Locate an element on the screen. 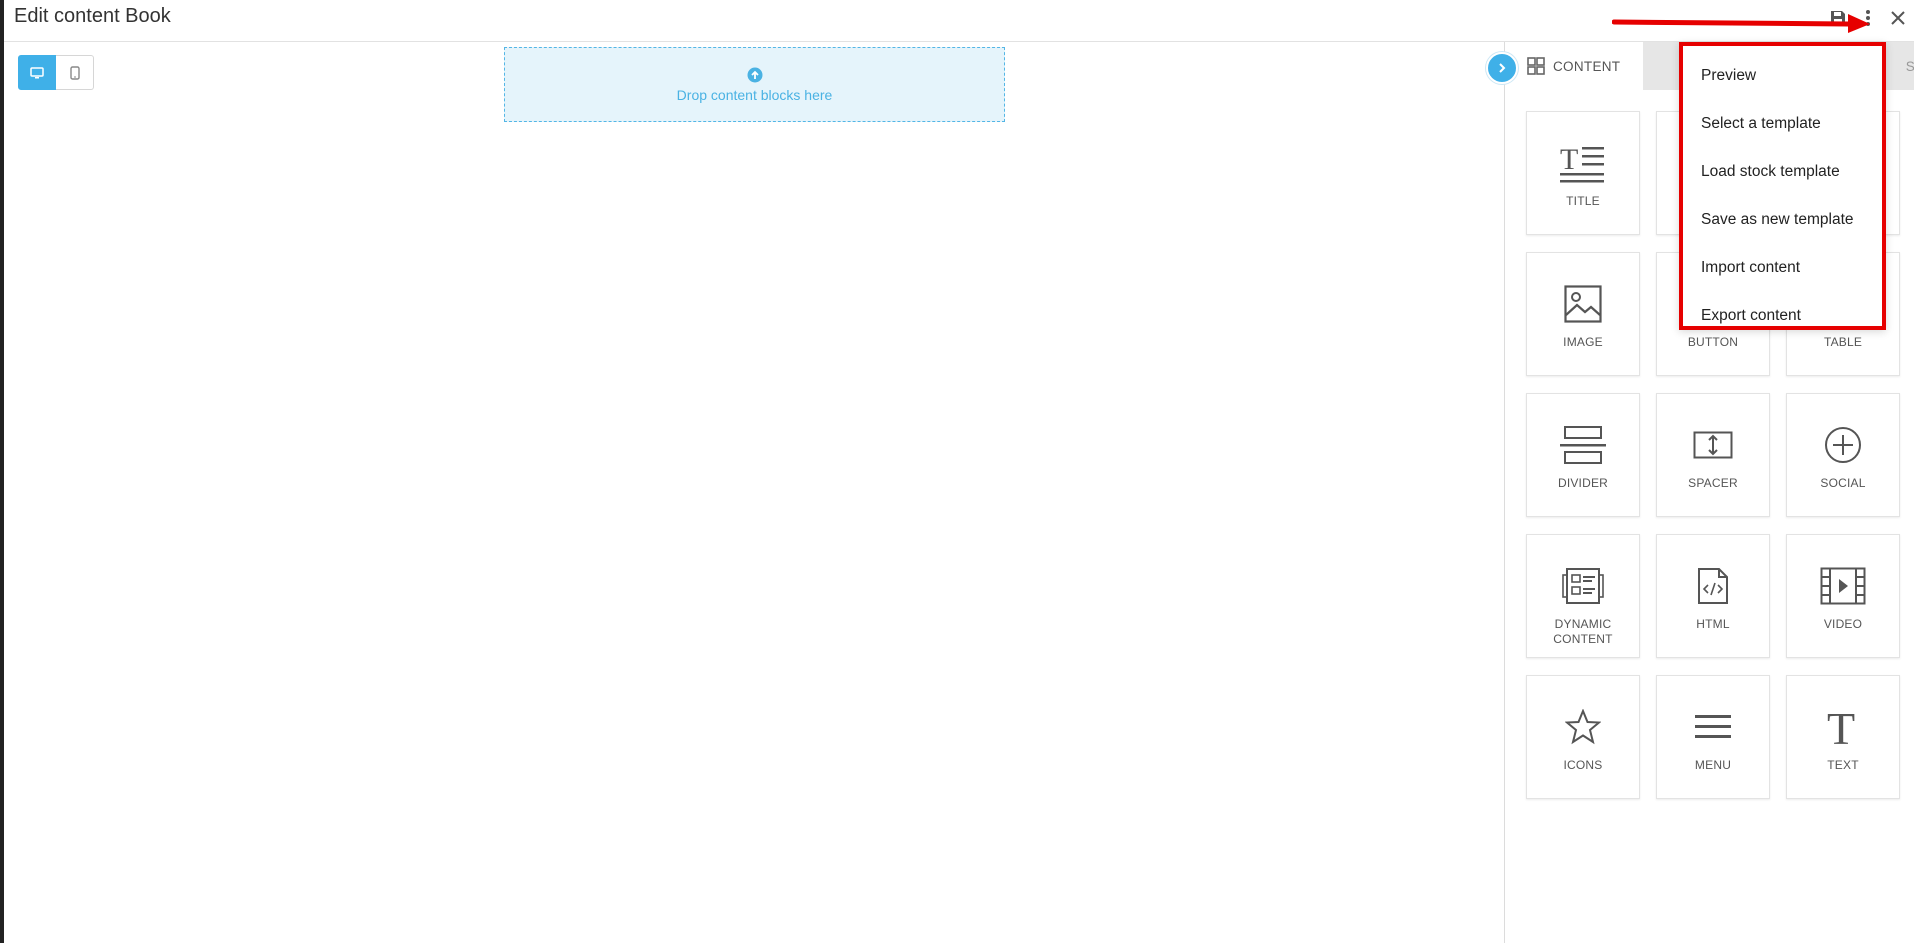 This screenshot has width=1914, height=943. block-spacer: SPACER is located at coordinates (1713, 455).